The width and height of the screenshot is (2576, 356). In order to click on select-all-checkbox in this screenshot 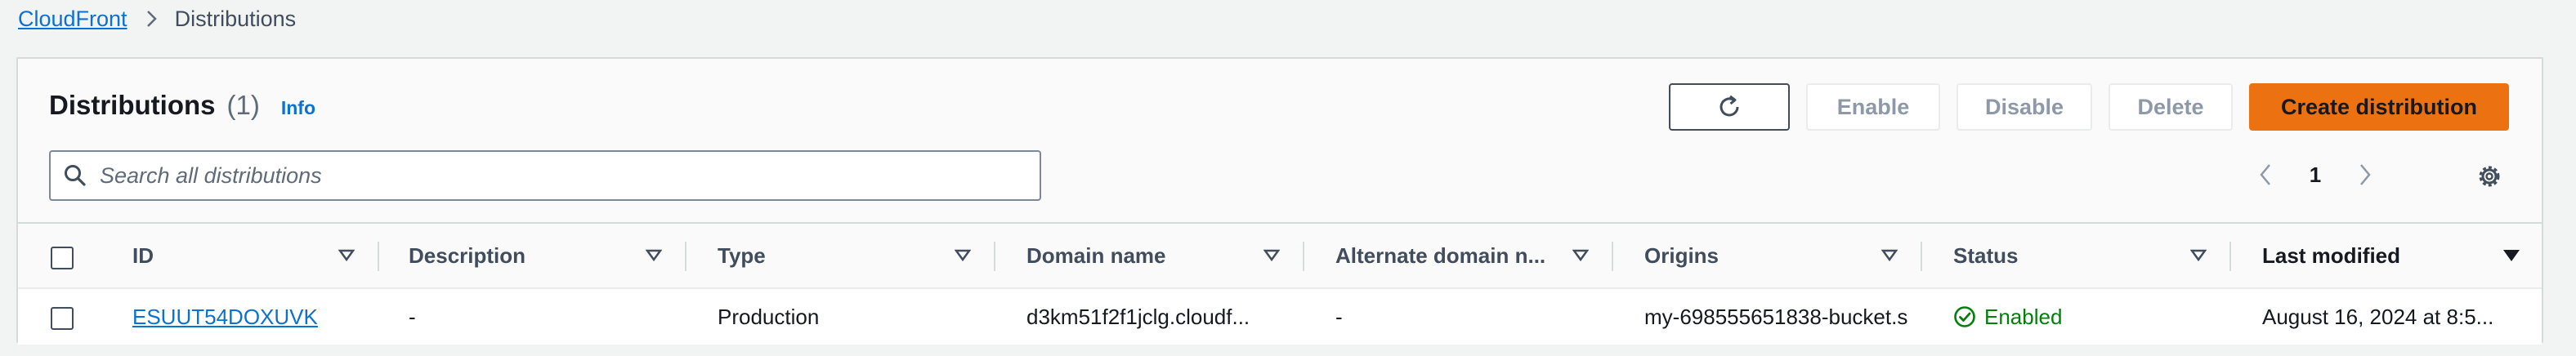, I will do `click(62, 258)`.